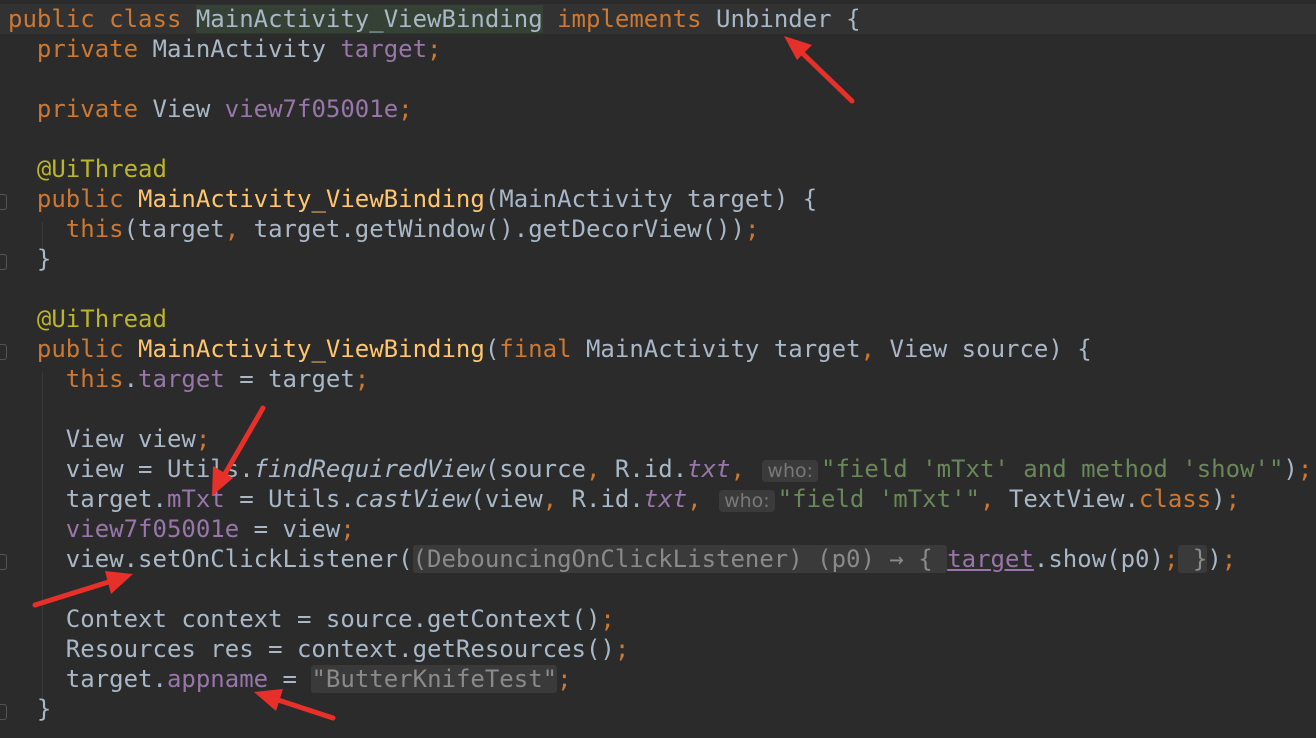 This screenshot has height=738, width=1316. Describe the element at coordinates (289, 499) in the screenshot. I see `code-token: = Utils.` at that location.